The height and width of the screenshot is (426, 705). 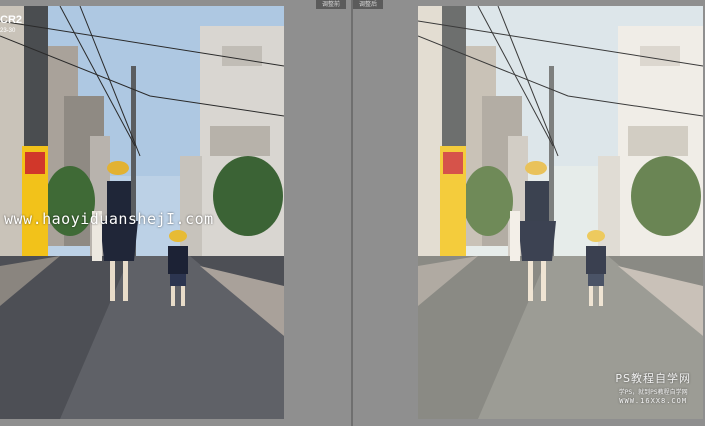 What do you see at coordinates (653, 378) in the screenshot?
I see `logo-title: PS教程自学网` at bounding box center [653, 378].